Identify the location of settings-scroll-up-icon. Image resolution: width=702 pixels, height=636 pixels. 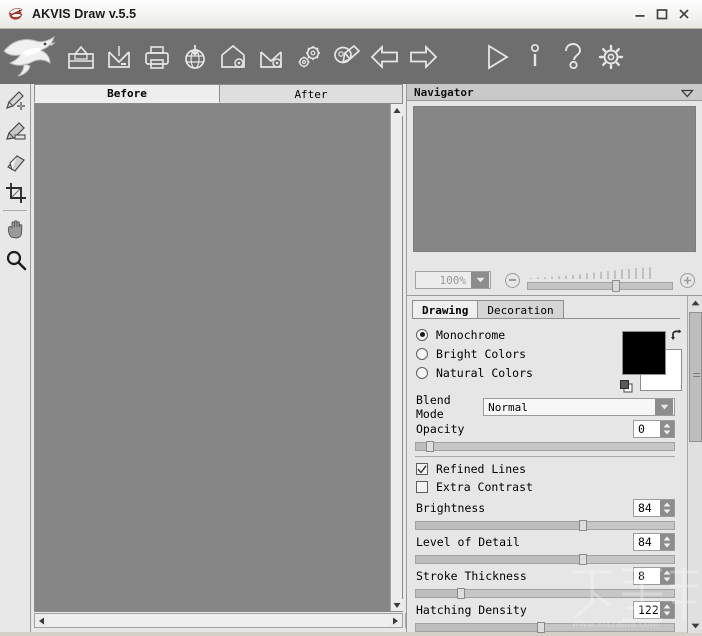
(695, 303).